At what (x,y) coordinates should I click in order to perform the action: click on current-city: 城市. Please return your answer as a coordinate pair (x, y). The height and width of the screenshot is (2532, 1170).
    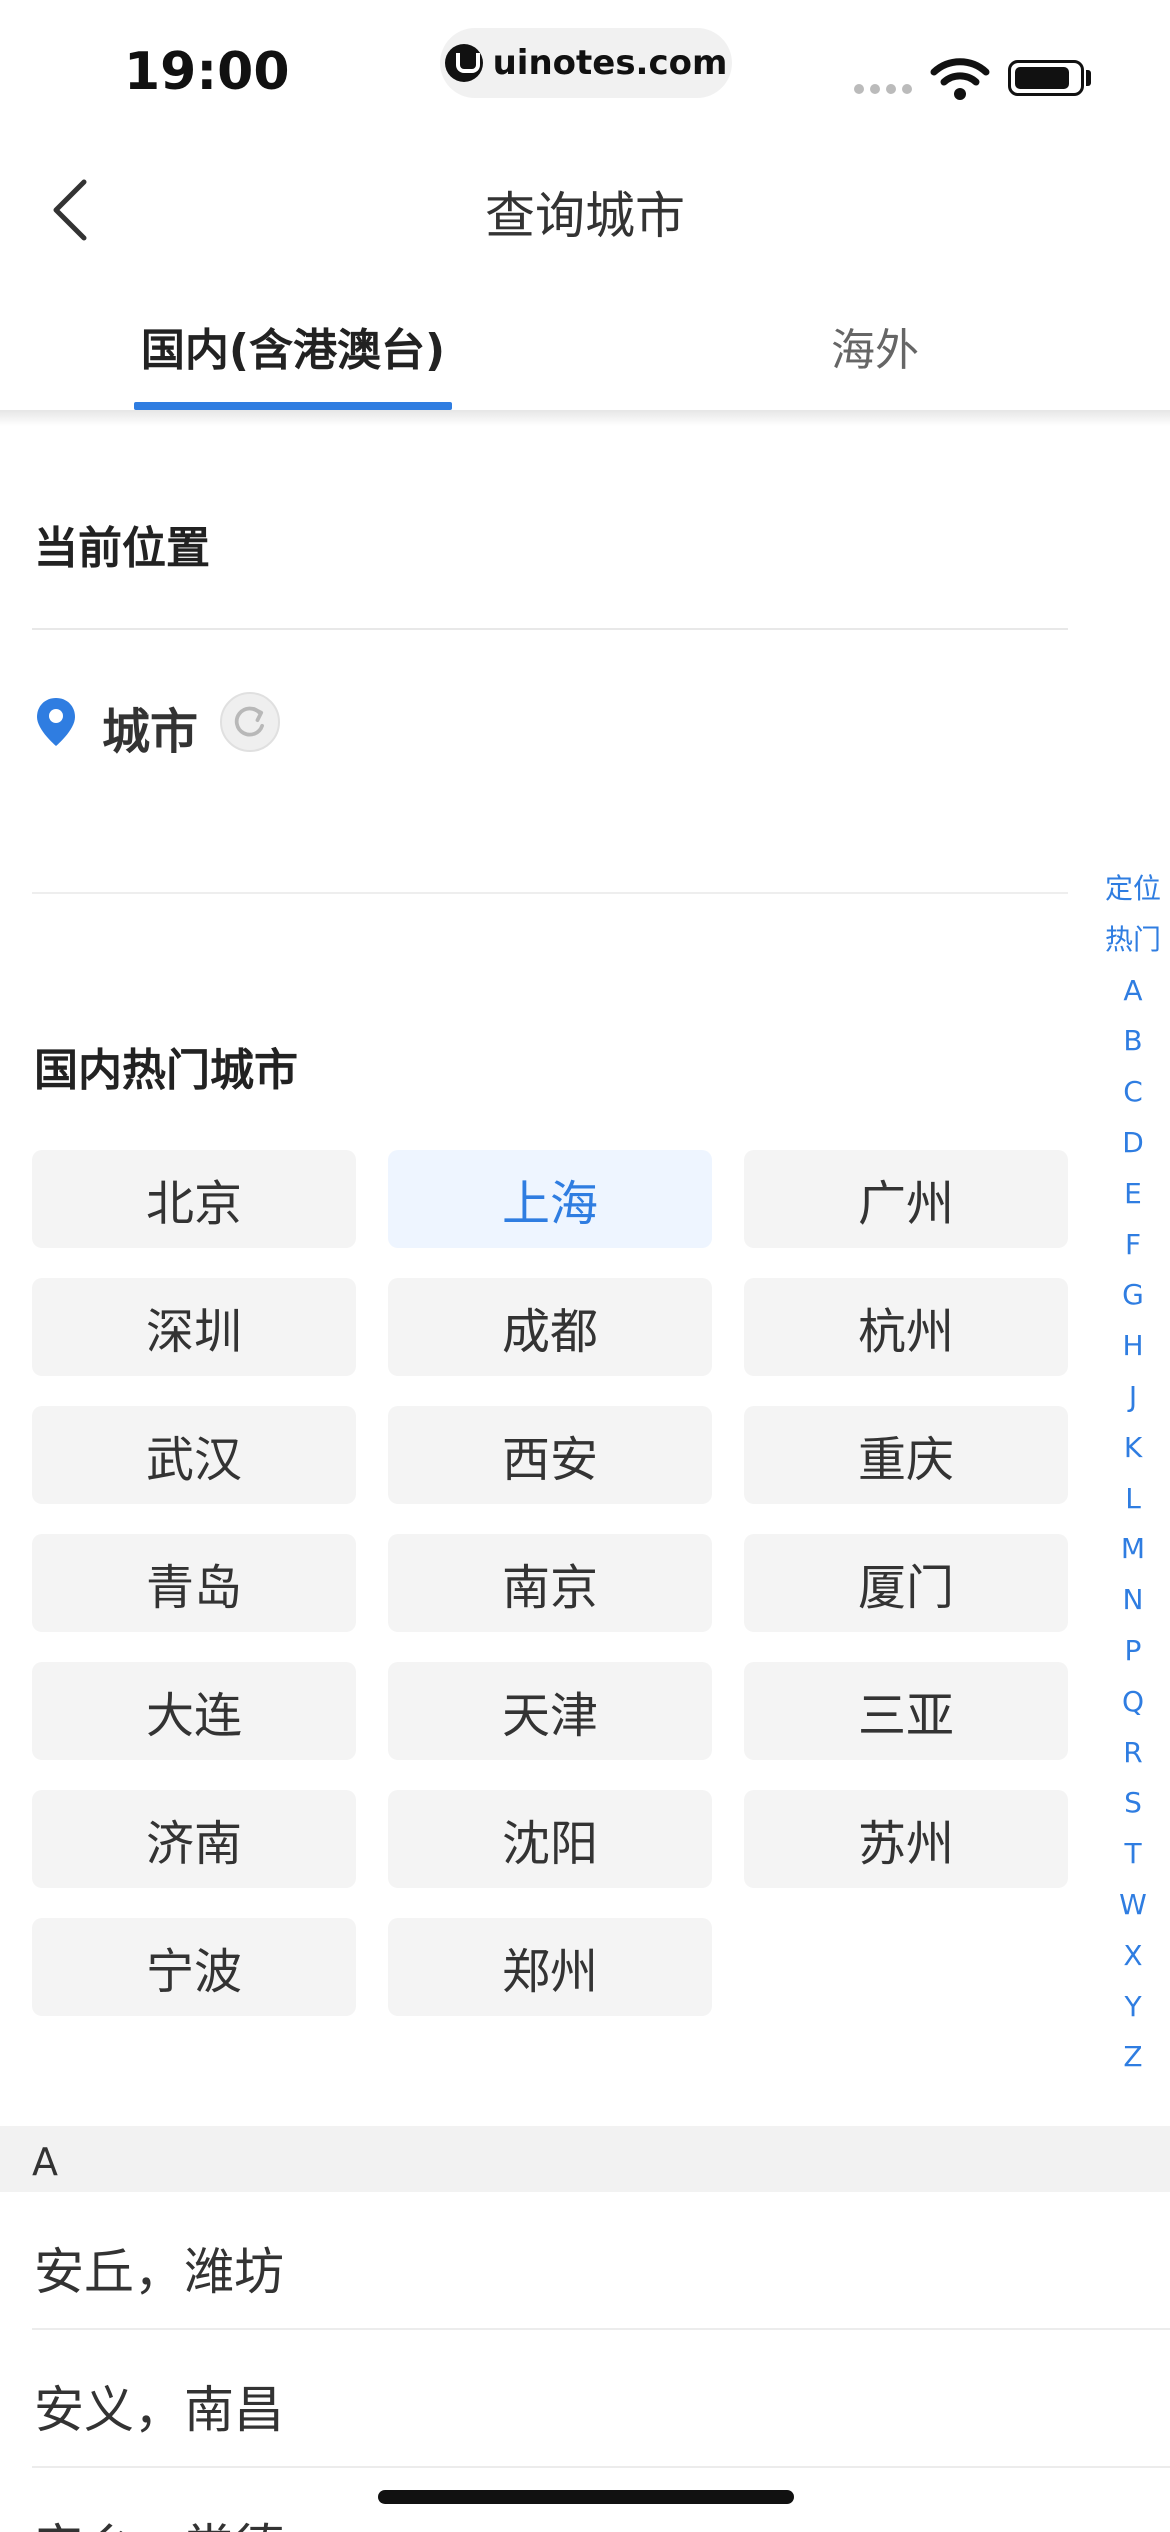
    Looking at the image, I should click on (150, 727).